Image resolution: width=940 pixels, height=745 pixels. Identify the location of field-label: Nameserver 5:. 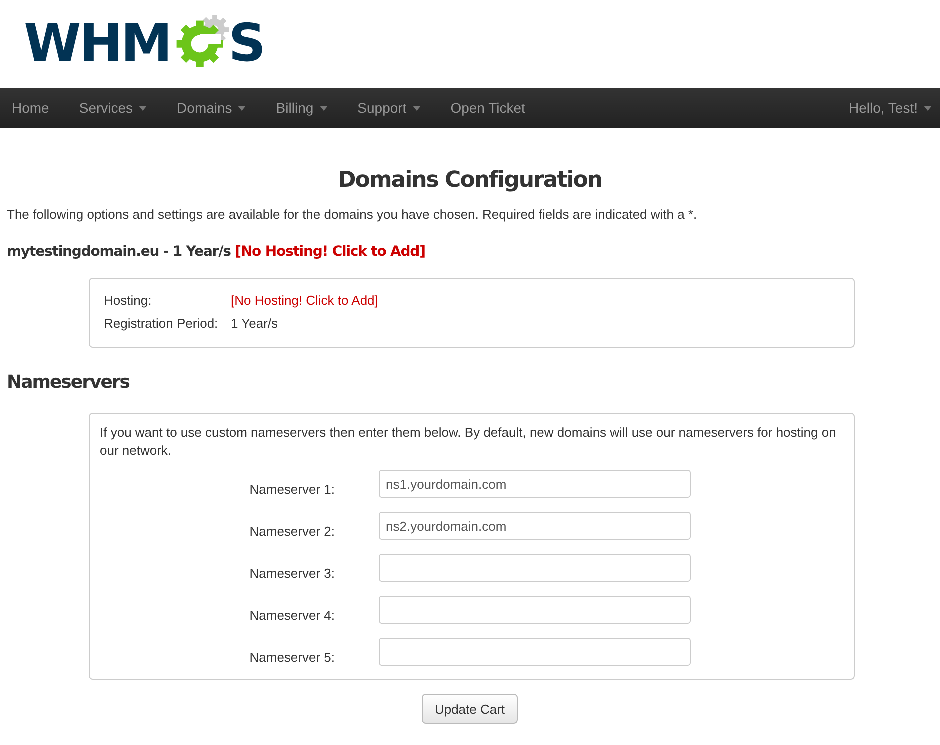
(292, 656).